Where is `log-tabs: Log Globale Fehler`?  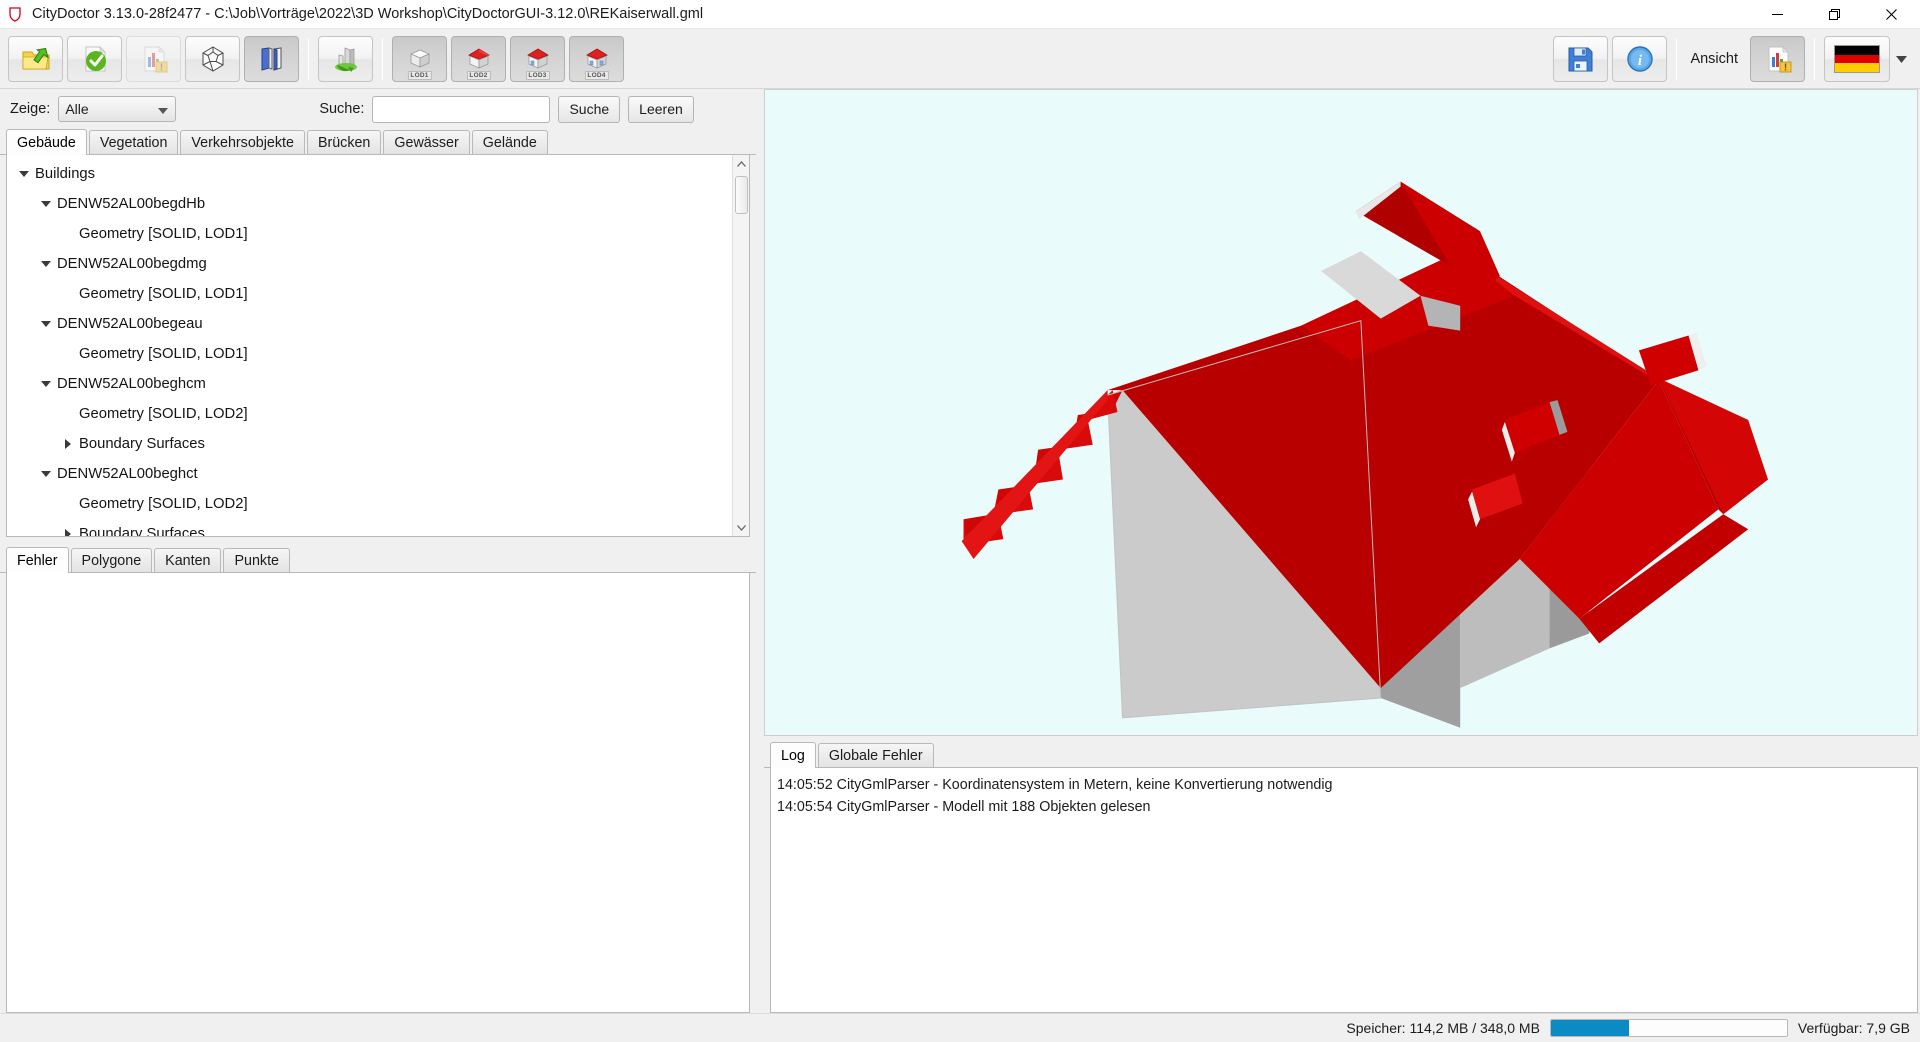
log-tabs: Log Globale Fehler is located at coordinates (1341, 755).